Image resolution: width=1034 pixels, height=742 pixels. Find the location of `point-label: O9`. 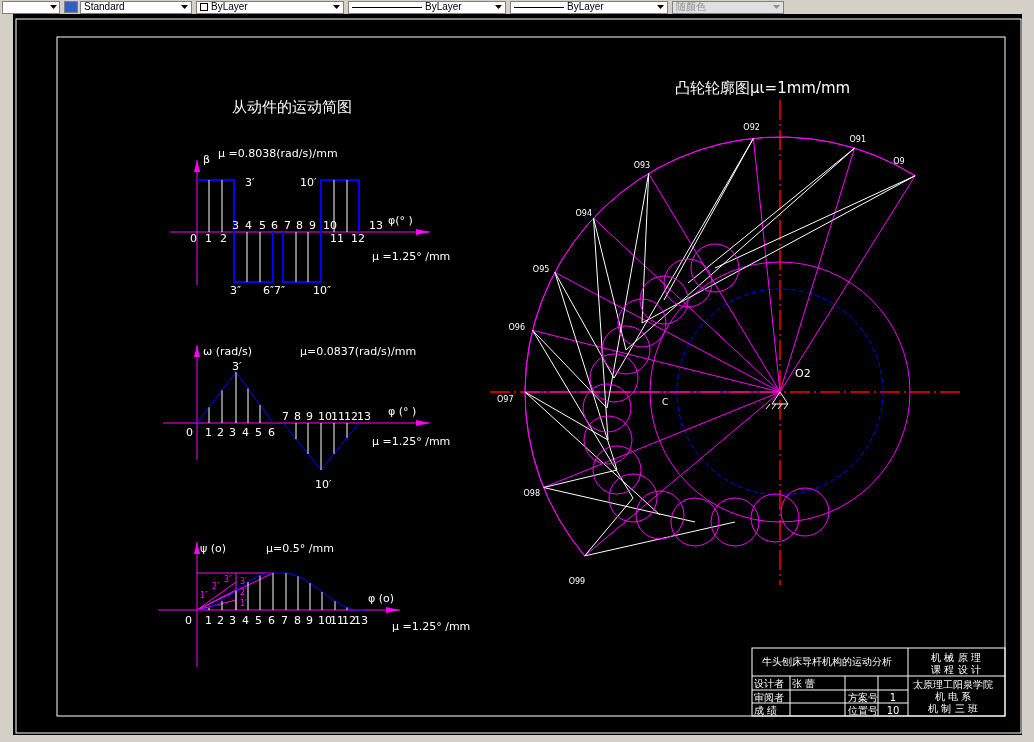

point-label: O9 is located at coordinates (899, 161).